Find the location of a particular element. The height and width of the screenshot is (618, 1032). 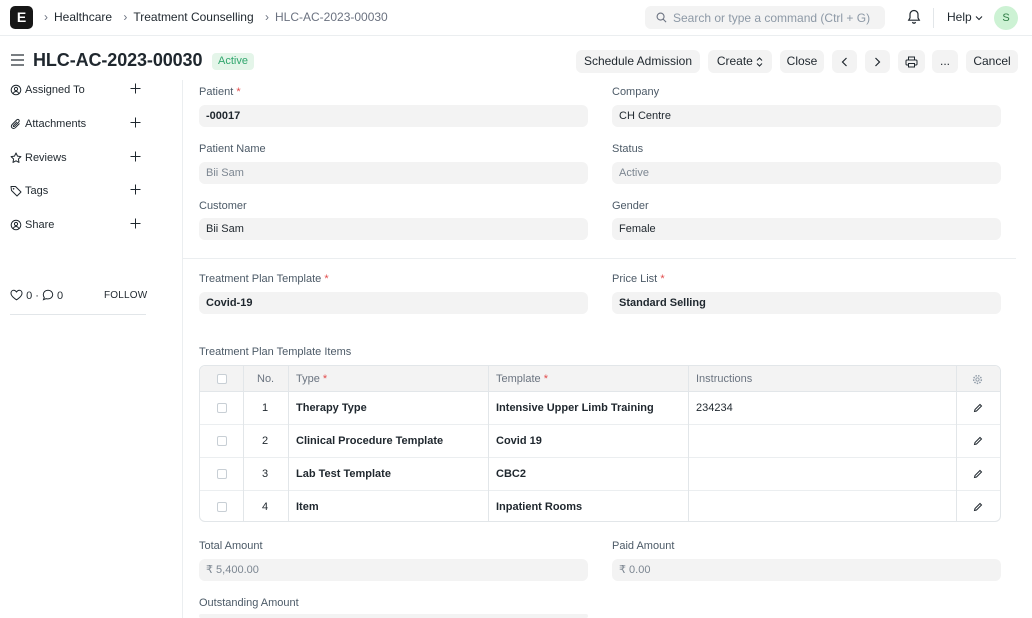

printer-icon is located at coordinates (911, 62).